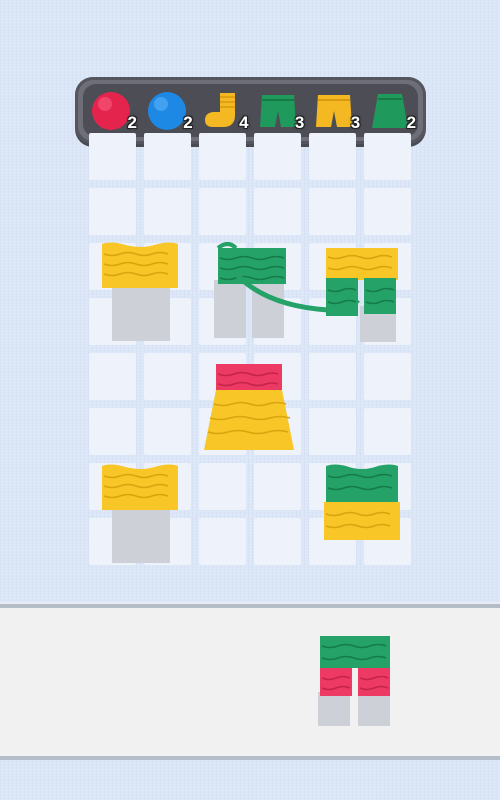 The height and width of the screenshot is (800, 500). I want to click on green-yellow-sweater-piece, so click(362, 503).